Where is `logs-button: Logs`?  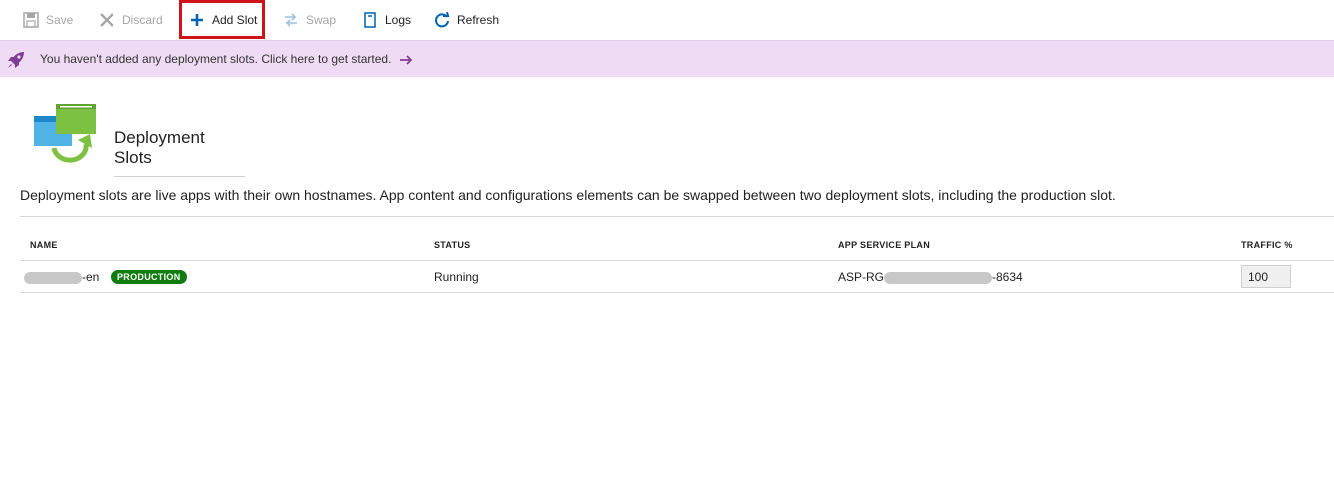 logs-button: Logs is located at coordinates (386, 19).